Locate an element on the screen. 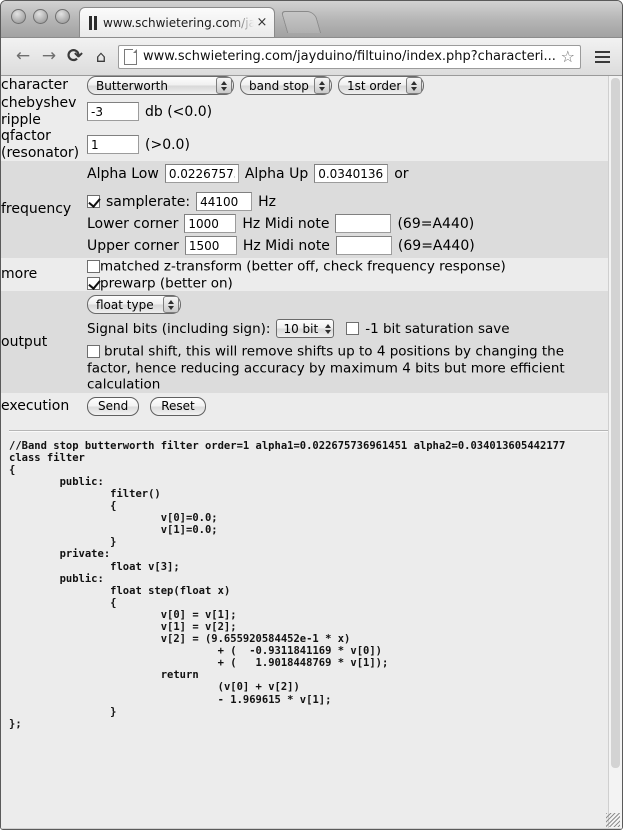 The width and height of the screenshot is (623, 830). prewarp-checkbox is located at coordinates (93, 283).